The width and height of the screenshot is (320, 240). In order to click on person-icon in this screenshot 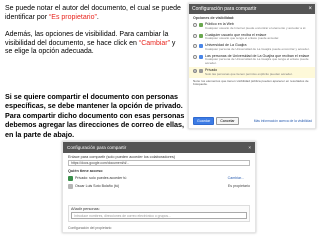, I will do `click(70, 186)`.